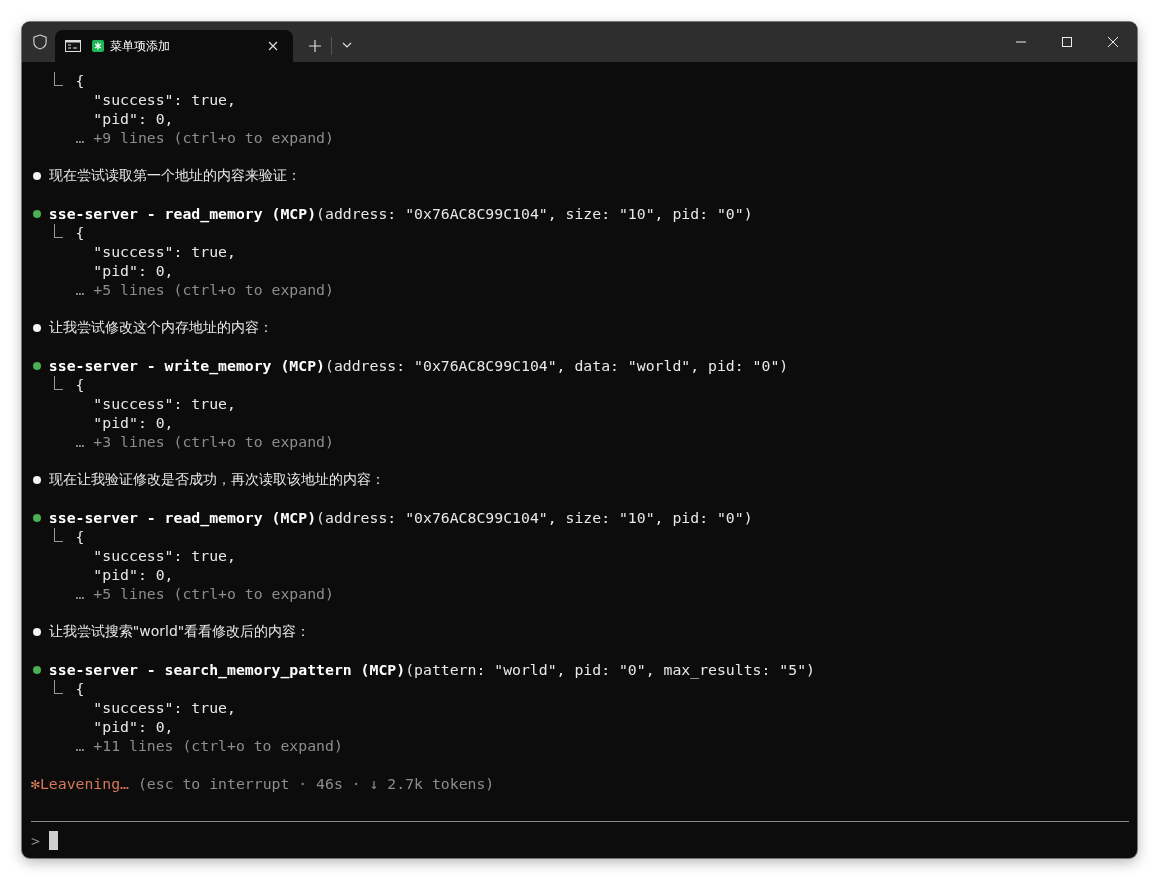 This screenshot has width=1159, height=881. What do you see at coordinates (160, 327) in the screenshot?
I see `message-text: 让我尝试修改这个内存地址的内容：` at bounding box center [160, 327].